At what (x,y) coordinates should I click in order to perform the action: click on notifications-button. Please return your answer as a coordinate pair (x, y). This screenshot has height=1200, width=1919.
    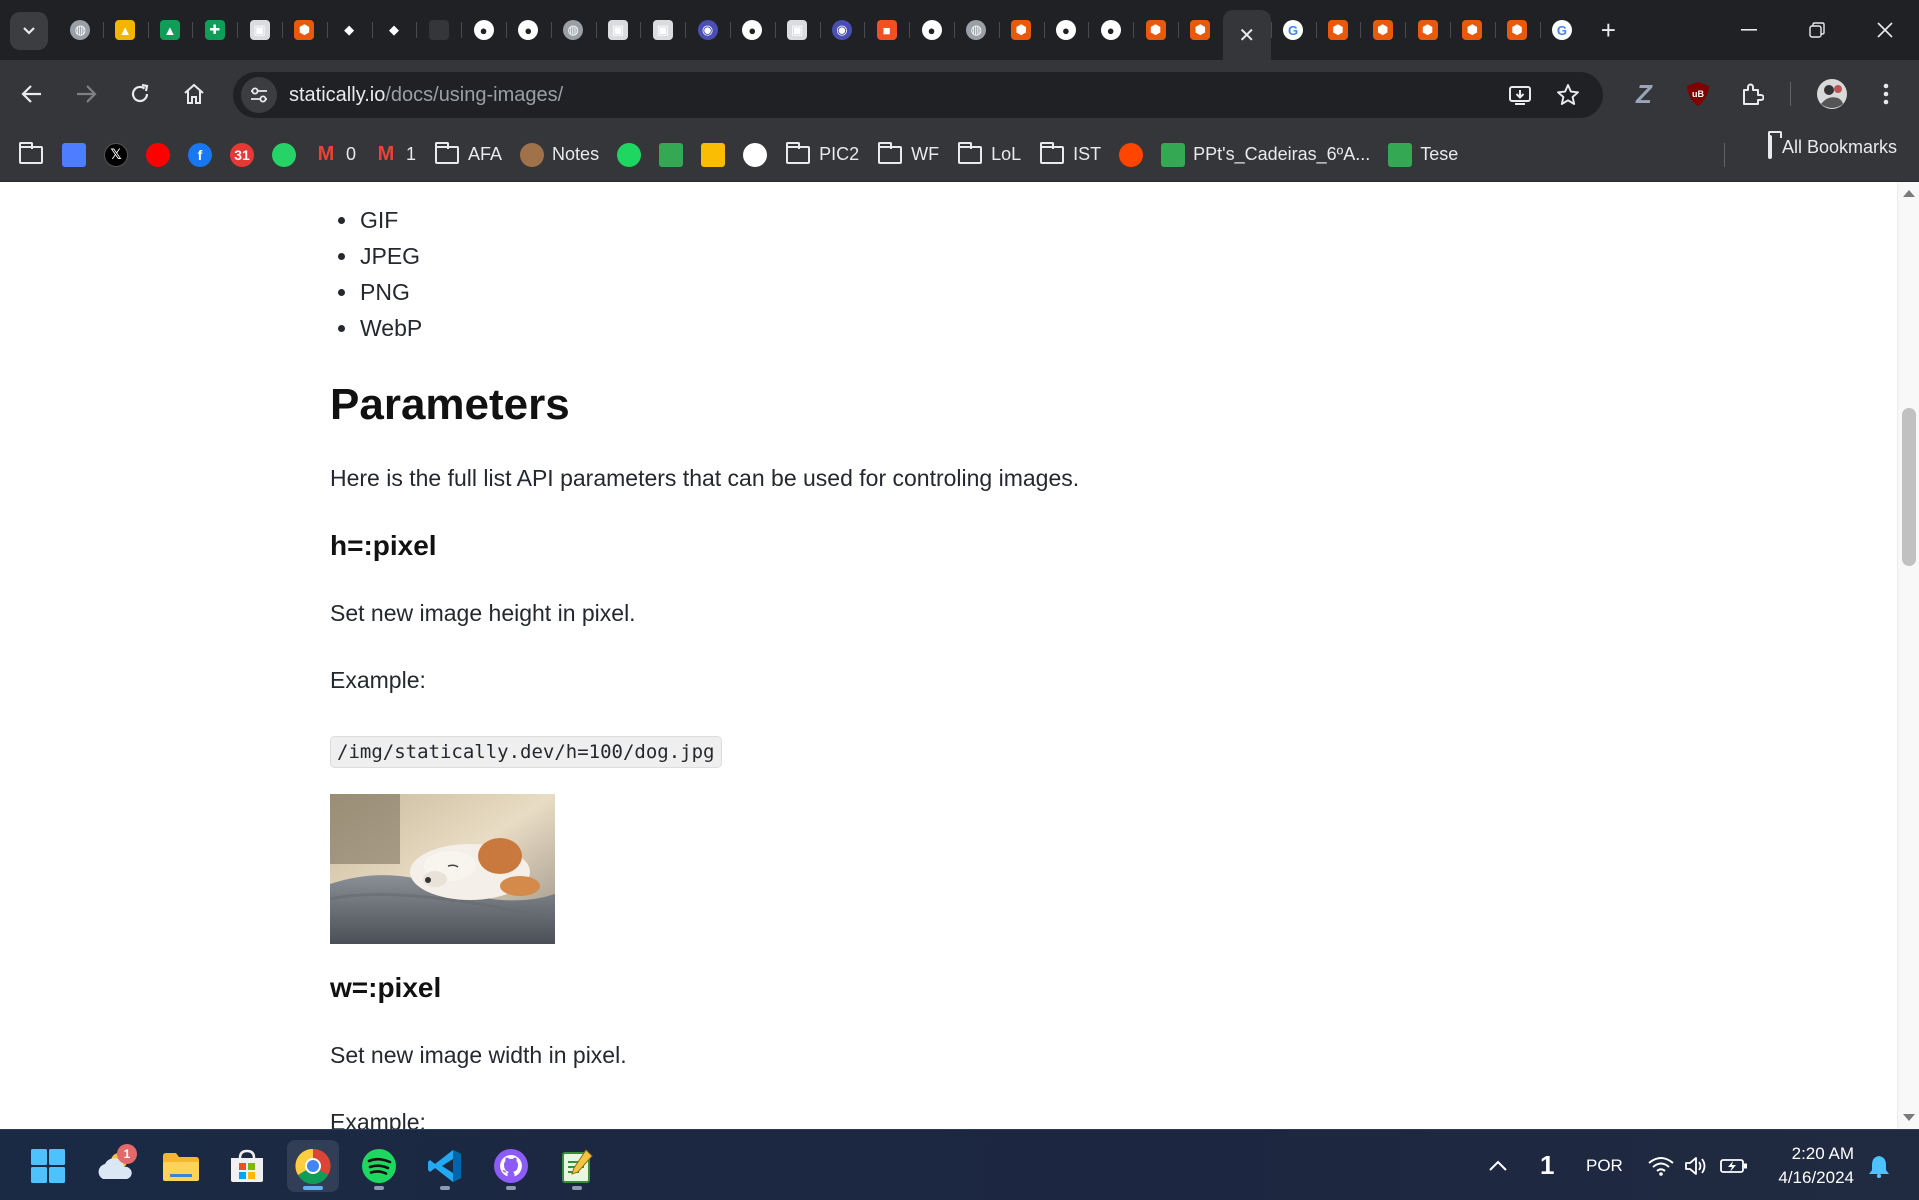
    Looking at the image, I should click on (1879, 1165).